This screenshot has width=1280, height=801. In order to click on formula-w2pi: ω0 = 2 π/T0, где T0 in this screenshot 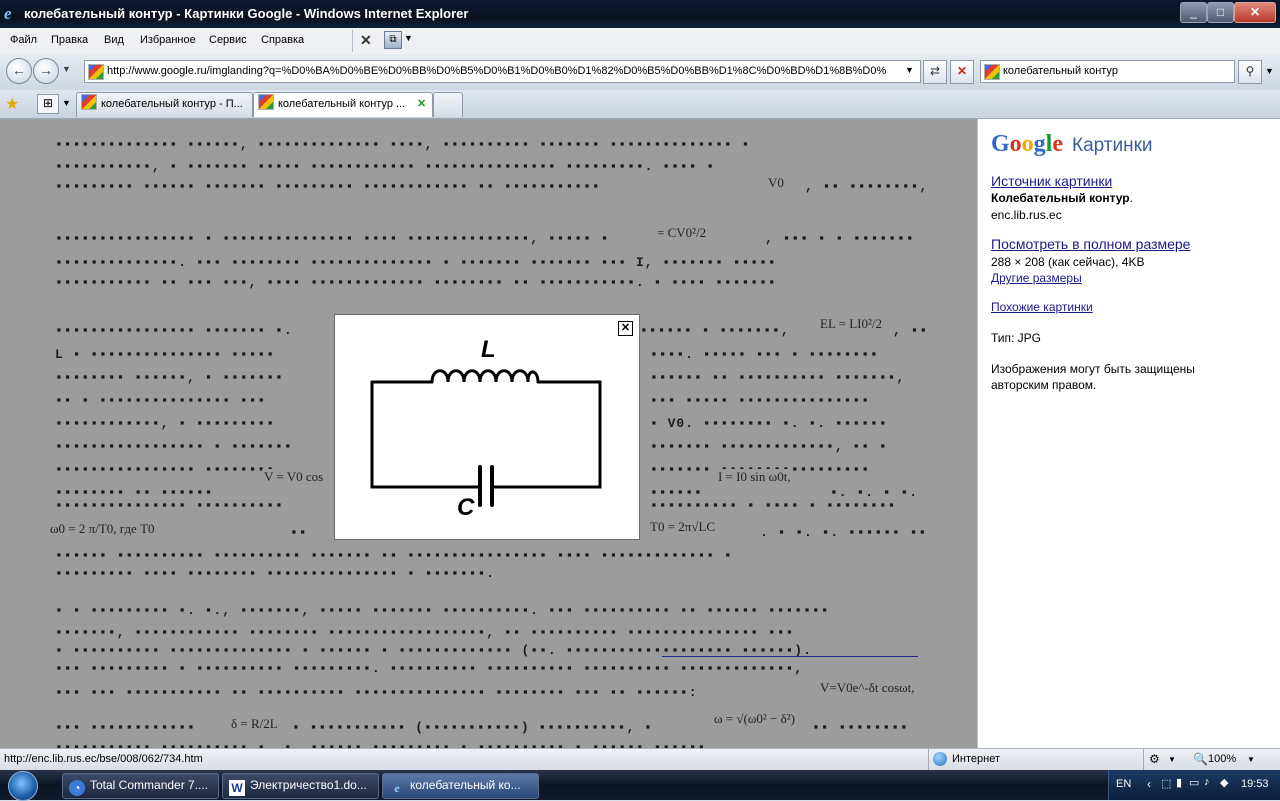, I will do `click(102, 529)`.